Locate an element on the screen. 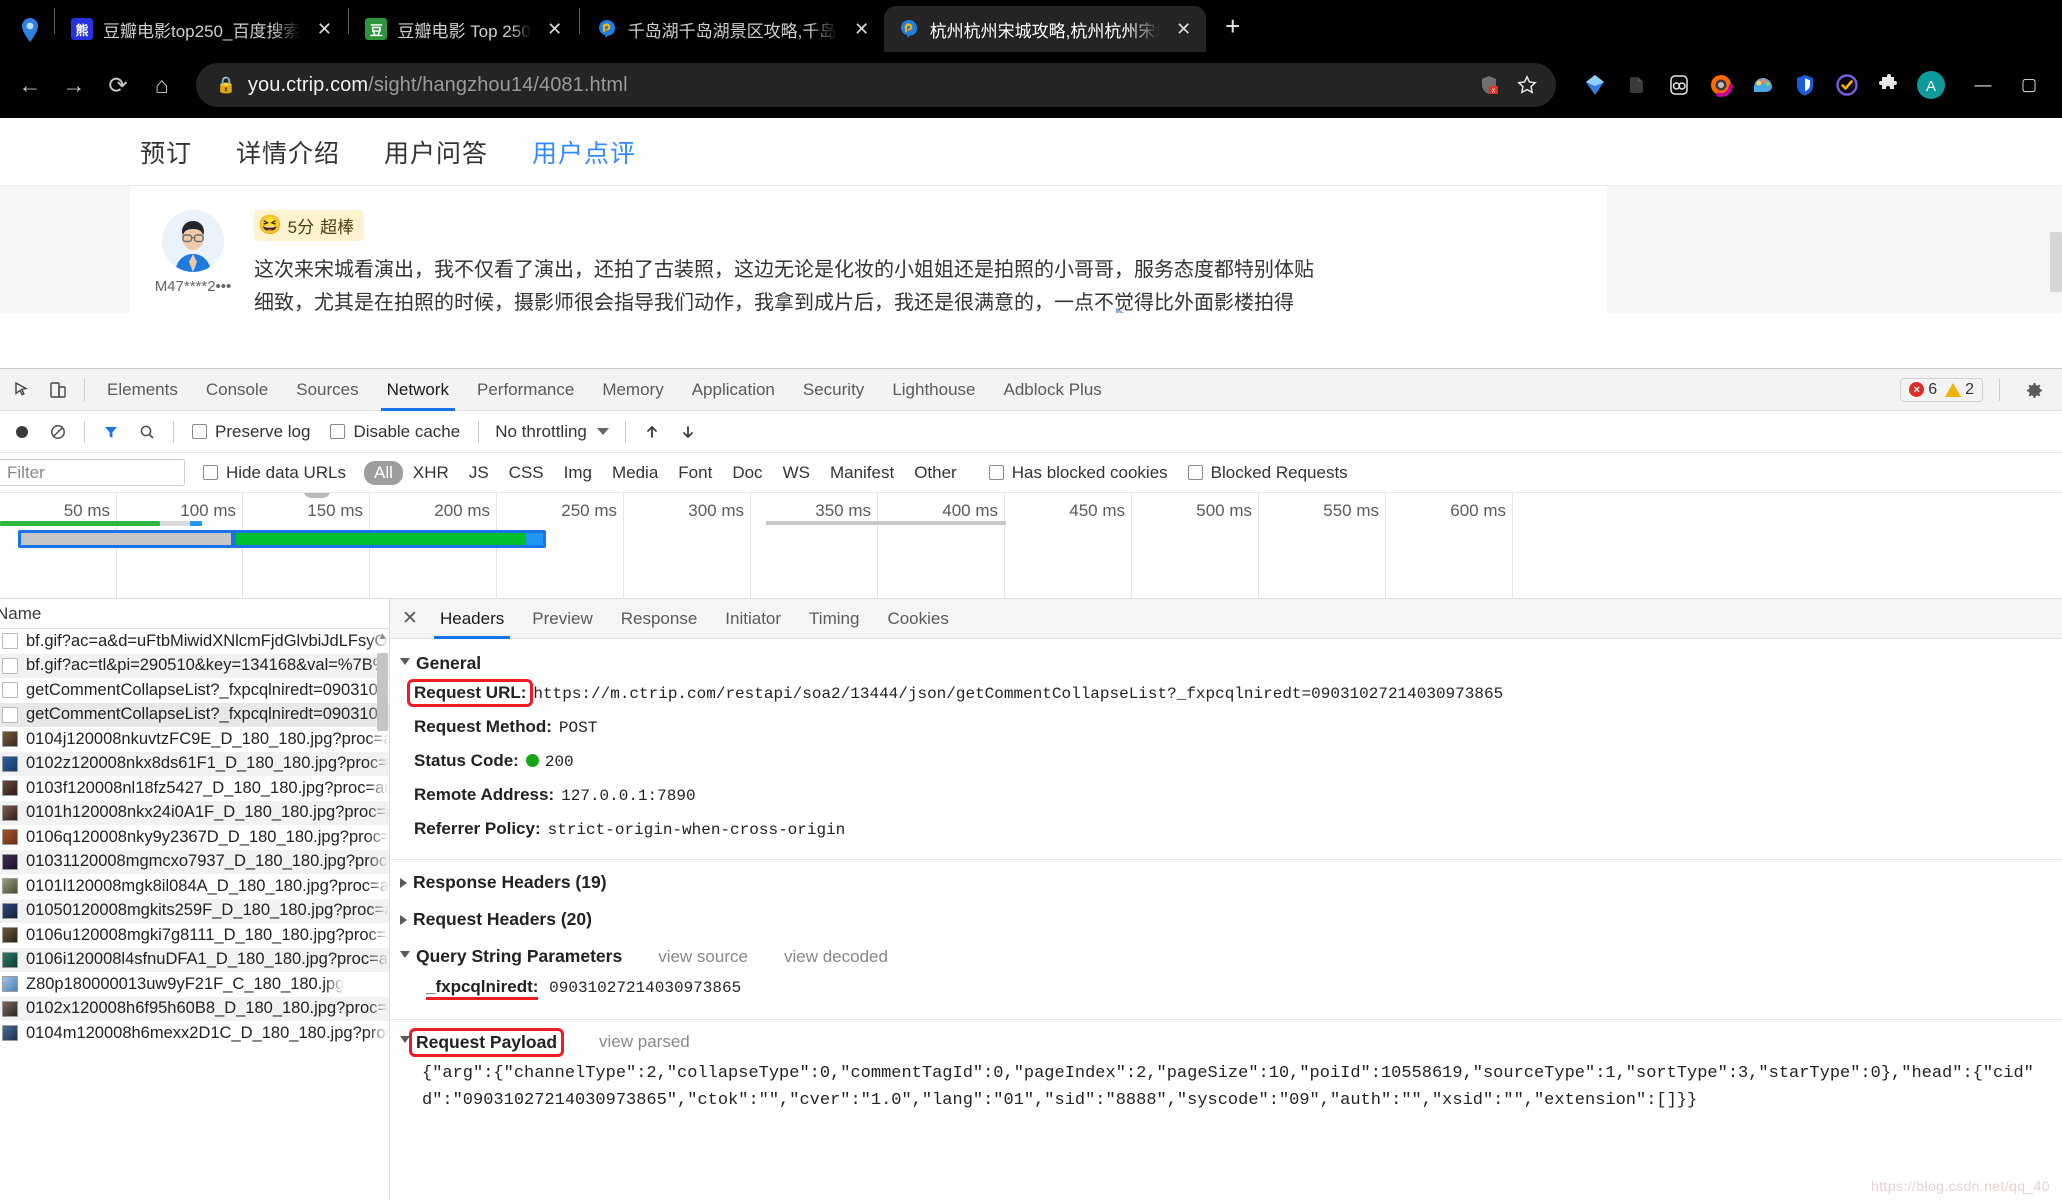  general-section-header: General is located at coordinates (1231, 663).